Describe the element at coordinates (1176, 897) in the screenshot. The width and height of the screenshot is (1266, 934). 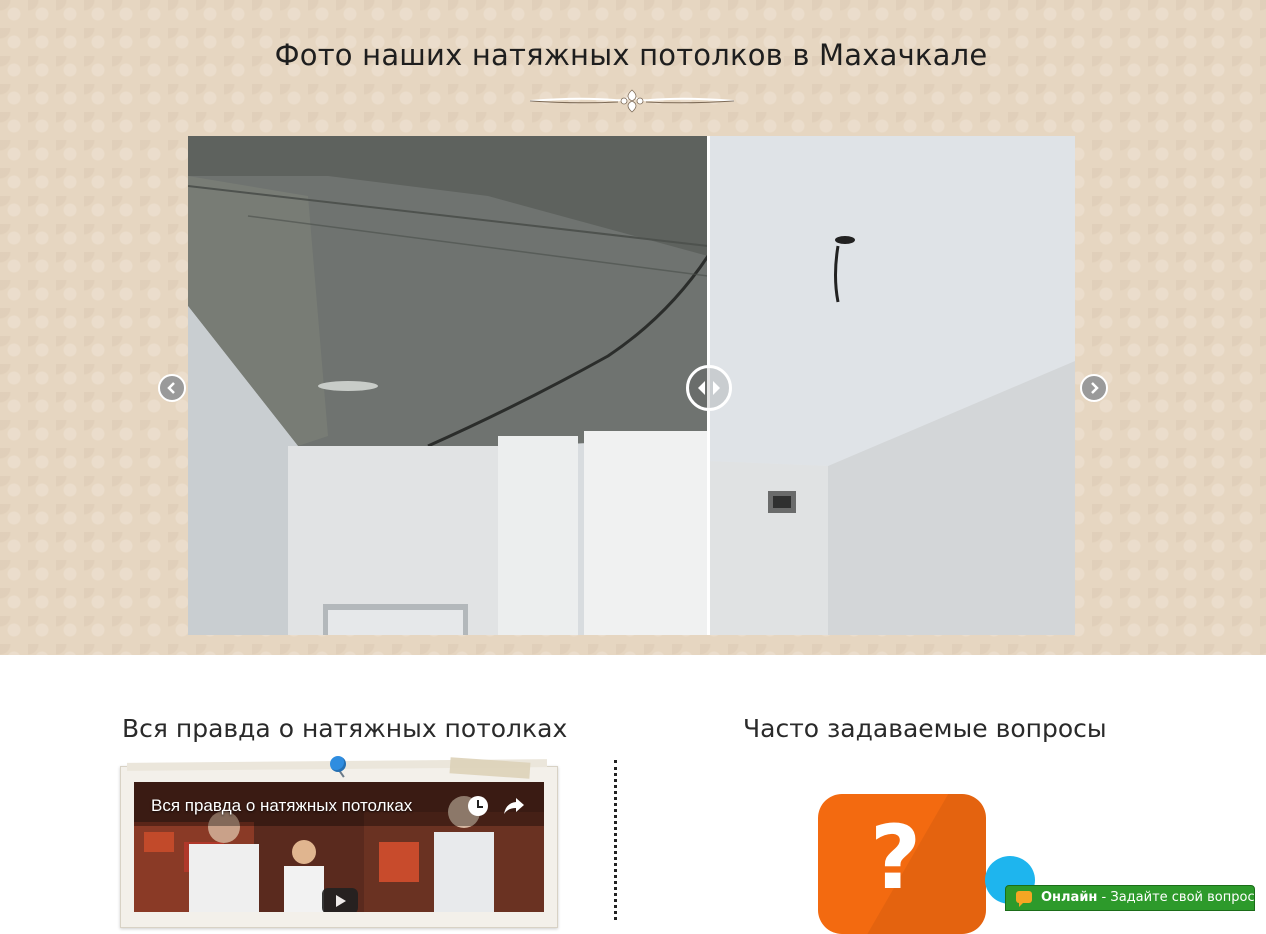
I see `online-chat-text: - Задайте свой вопрос` at that location.